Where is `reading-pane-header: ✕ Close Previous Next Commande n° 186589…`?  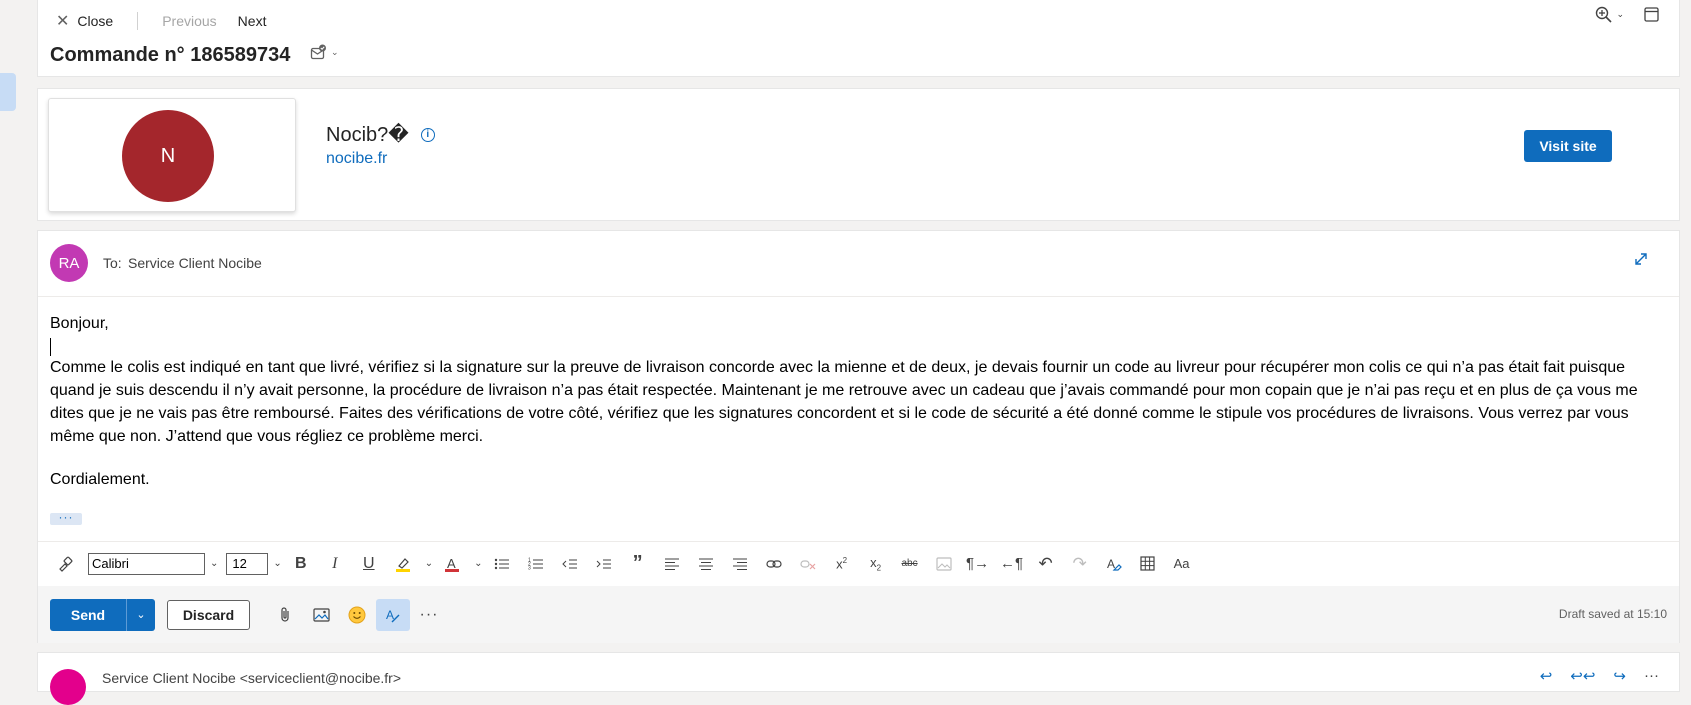 reading-pane-header: ✕ Close Previous Next Commande n° 186589… is located at coordinates (858, 38).